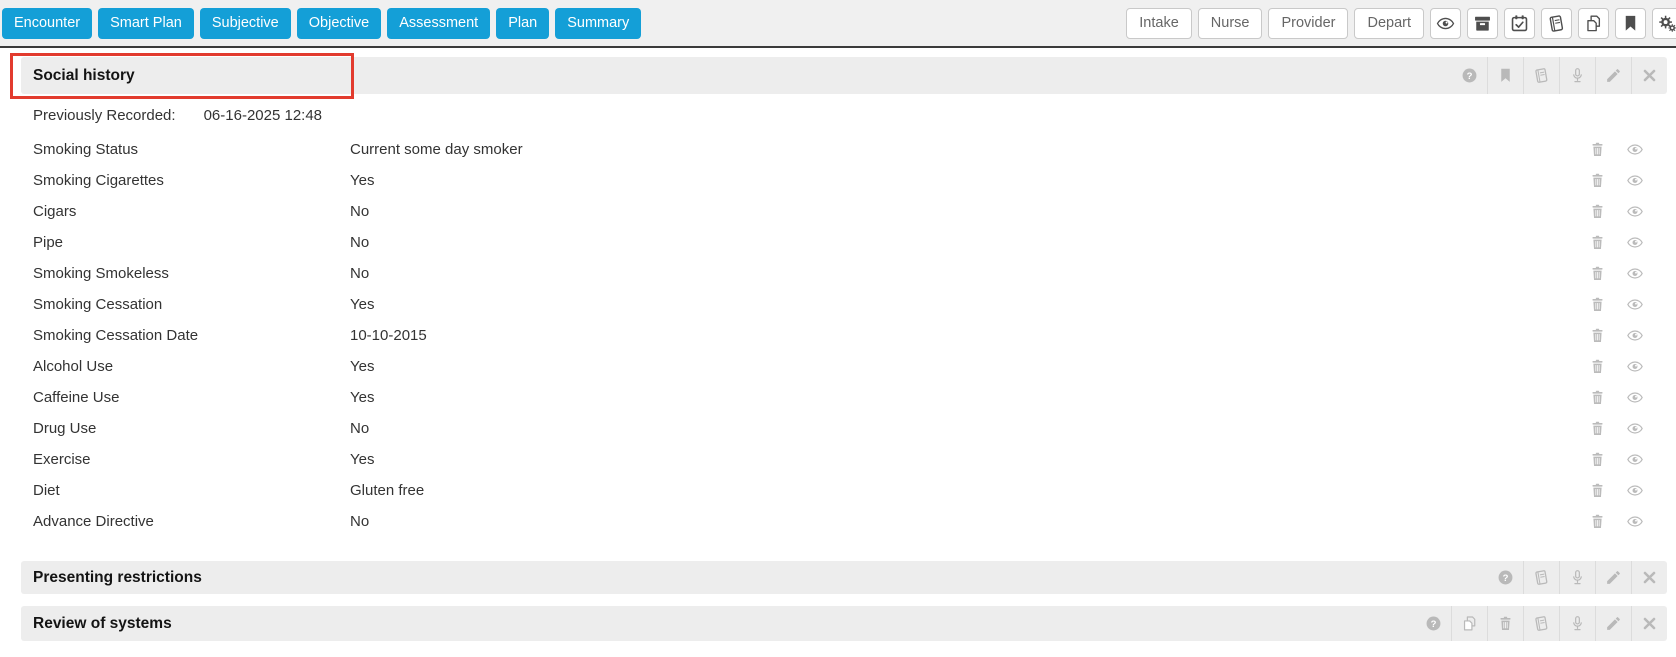  What do you see at coordinates (838, 335) in the screenshot?
I see `table-row: Smoking Cessation Date 10-10-2015` at bounding box center [838, 335].